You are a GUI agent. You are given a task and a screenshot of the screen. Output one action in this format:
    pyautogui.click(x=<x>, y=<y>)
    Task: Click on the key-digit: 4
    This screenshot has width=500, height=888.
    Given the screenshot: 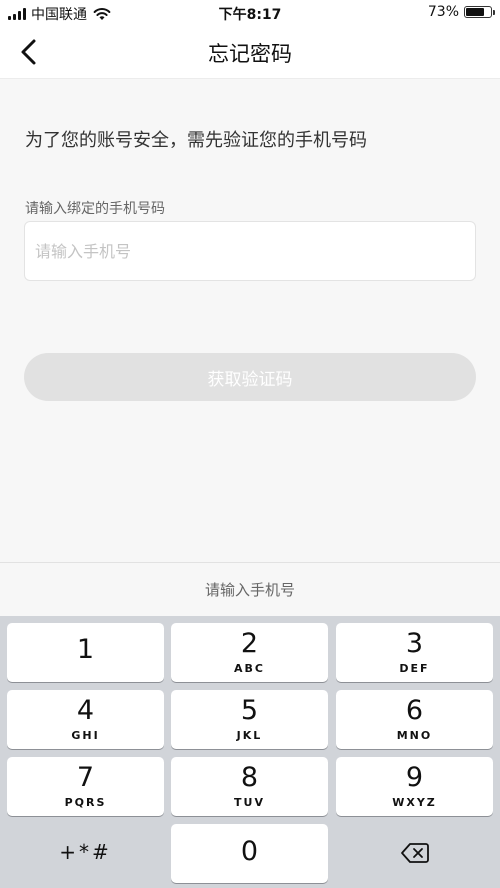 What is the action you would take?
    pyautogui.click(x=85, y=710)
    